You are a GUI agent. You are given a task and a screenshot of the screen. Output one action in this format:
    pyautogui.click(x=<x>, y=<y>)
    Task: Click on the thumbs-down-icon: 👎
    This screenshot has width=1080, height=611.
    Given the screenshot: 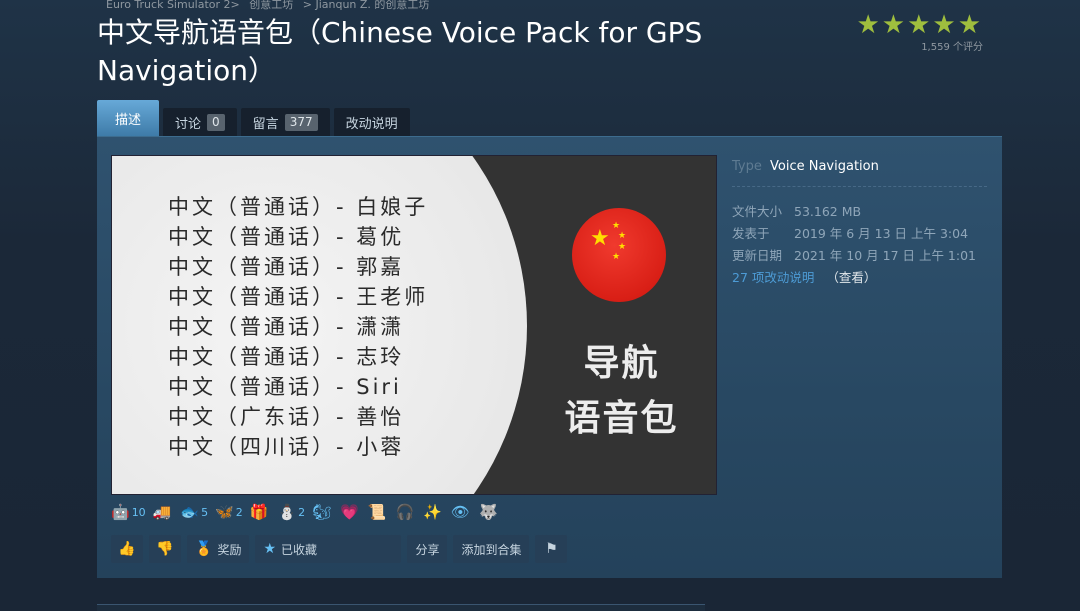 What is the action you would take?
    pyautogui.click(x=165, y=549)
    